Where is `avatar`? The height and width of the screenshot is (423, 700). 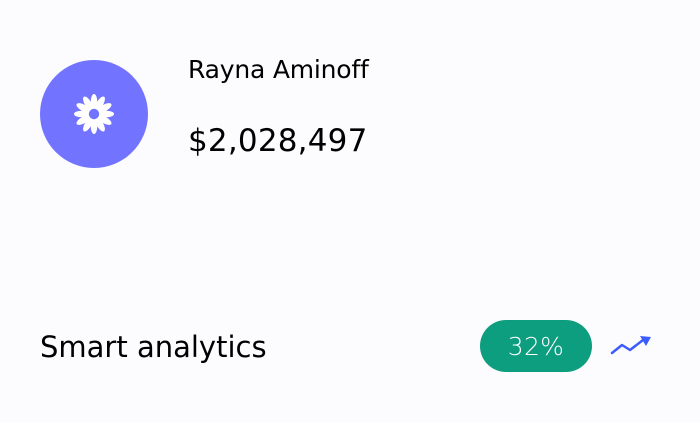
avatar is located at coordinates (94, 114).